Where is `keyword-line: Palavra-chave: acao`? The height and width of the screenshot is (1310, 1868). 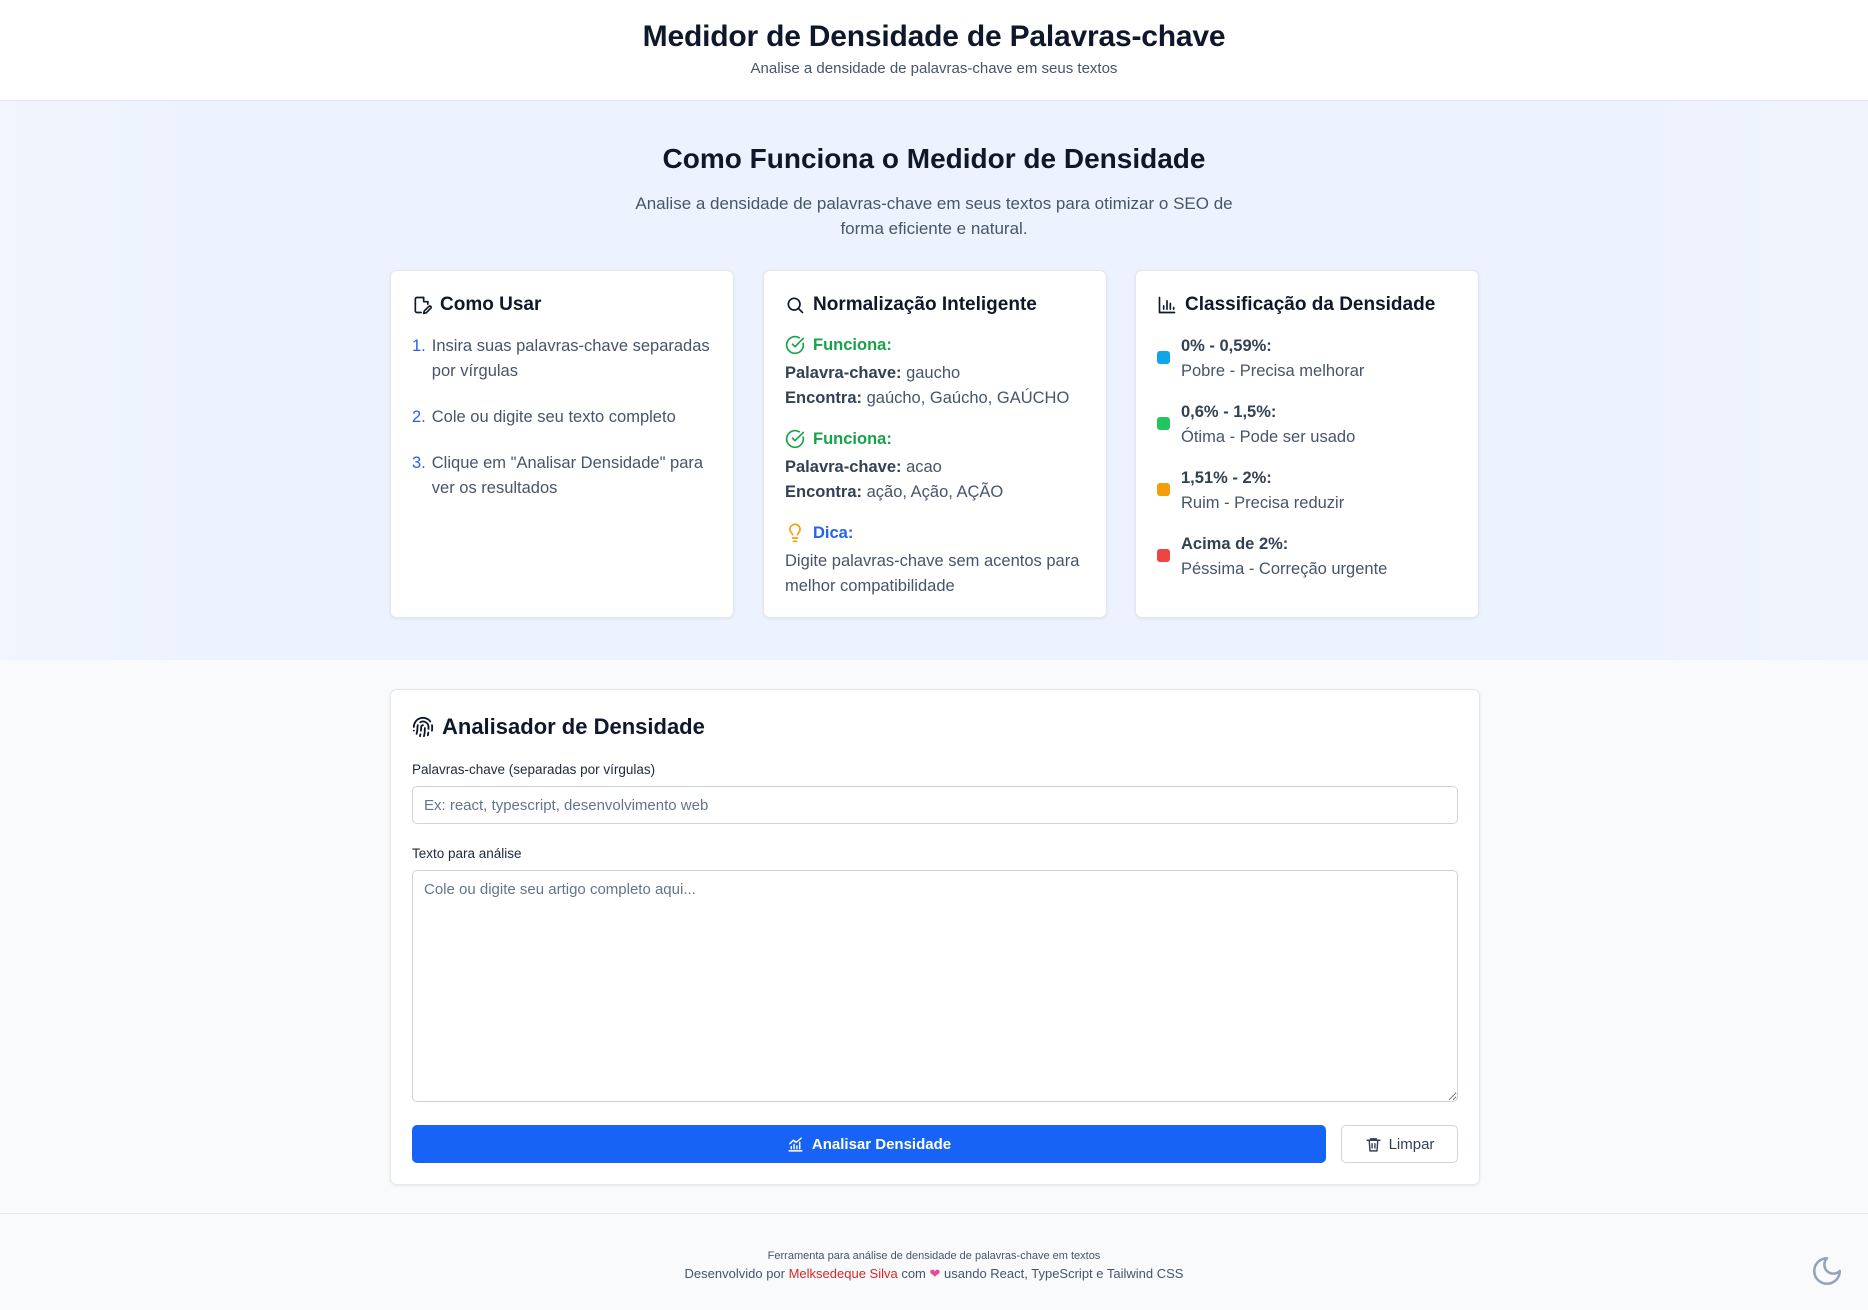
keyword-line: Palavra-chave: acao is located at coordinates (935, 467).